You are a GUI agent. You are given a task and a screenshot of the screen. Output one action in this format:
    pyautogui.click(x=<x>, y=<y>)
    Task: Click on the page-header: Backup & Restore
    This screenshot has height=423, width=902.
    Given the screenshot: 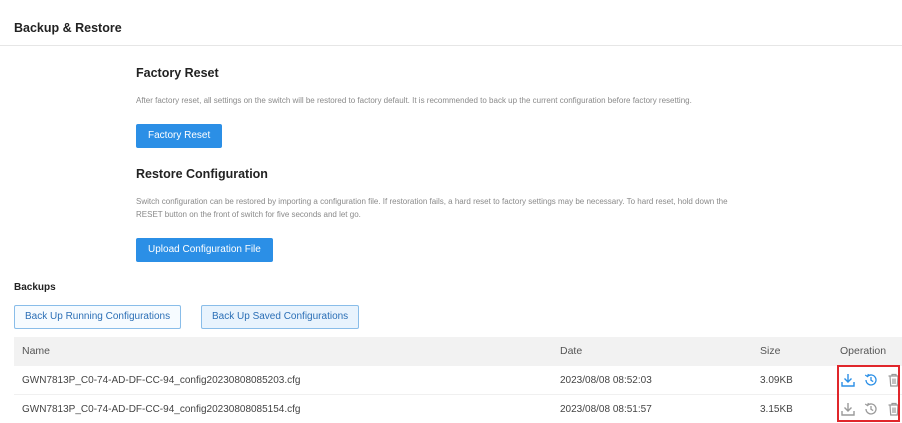 What is the action you would take?
    pyautogui.click(x=451, y=27)
    